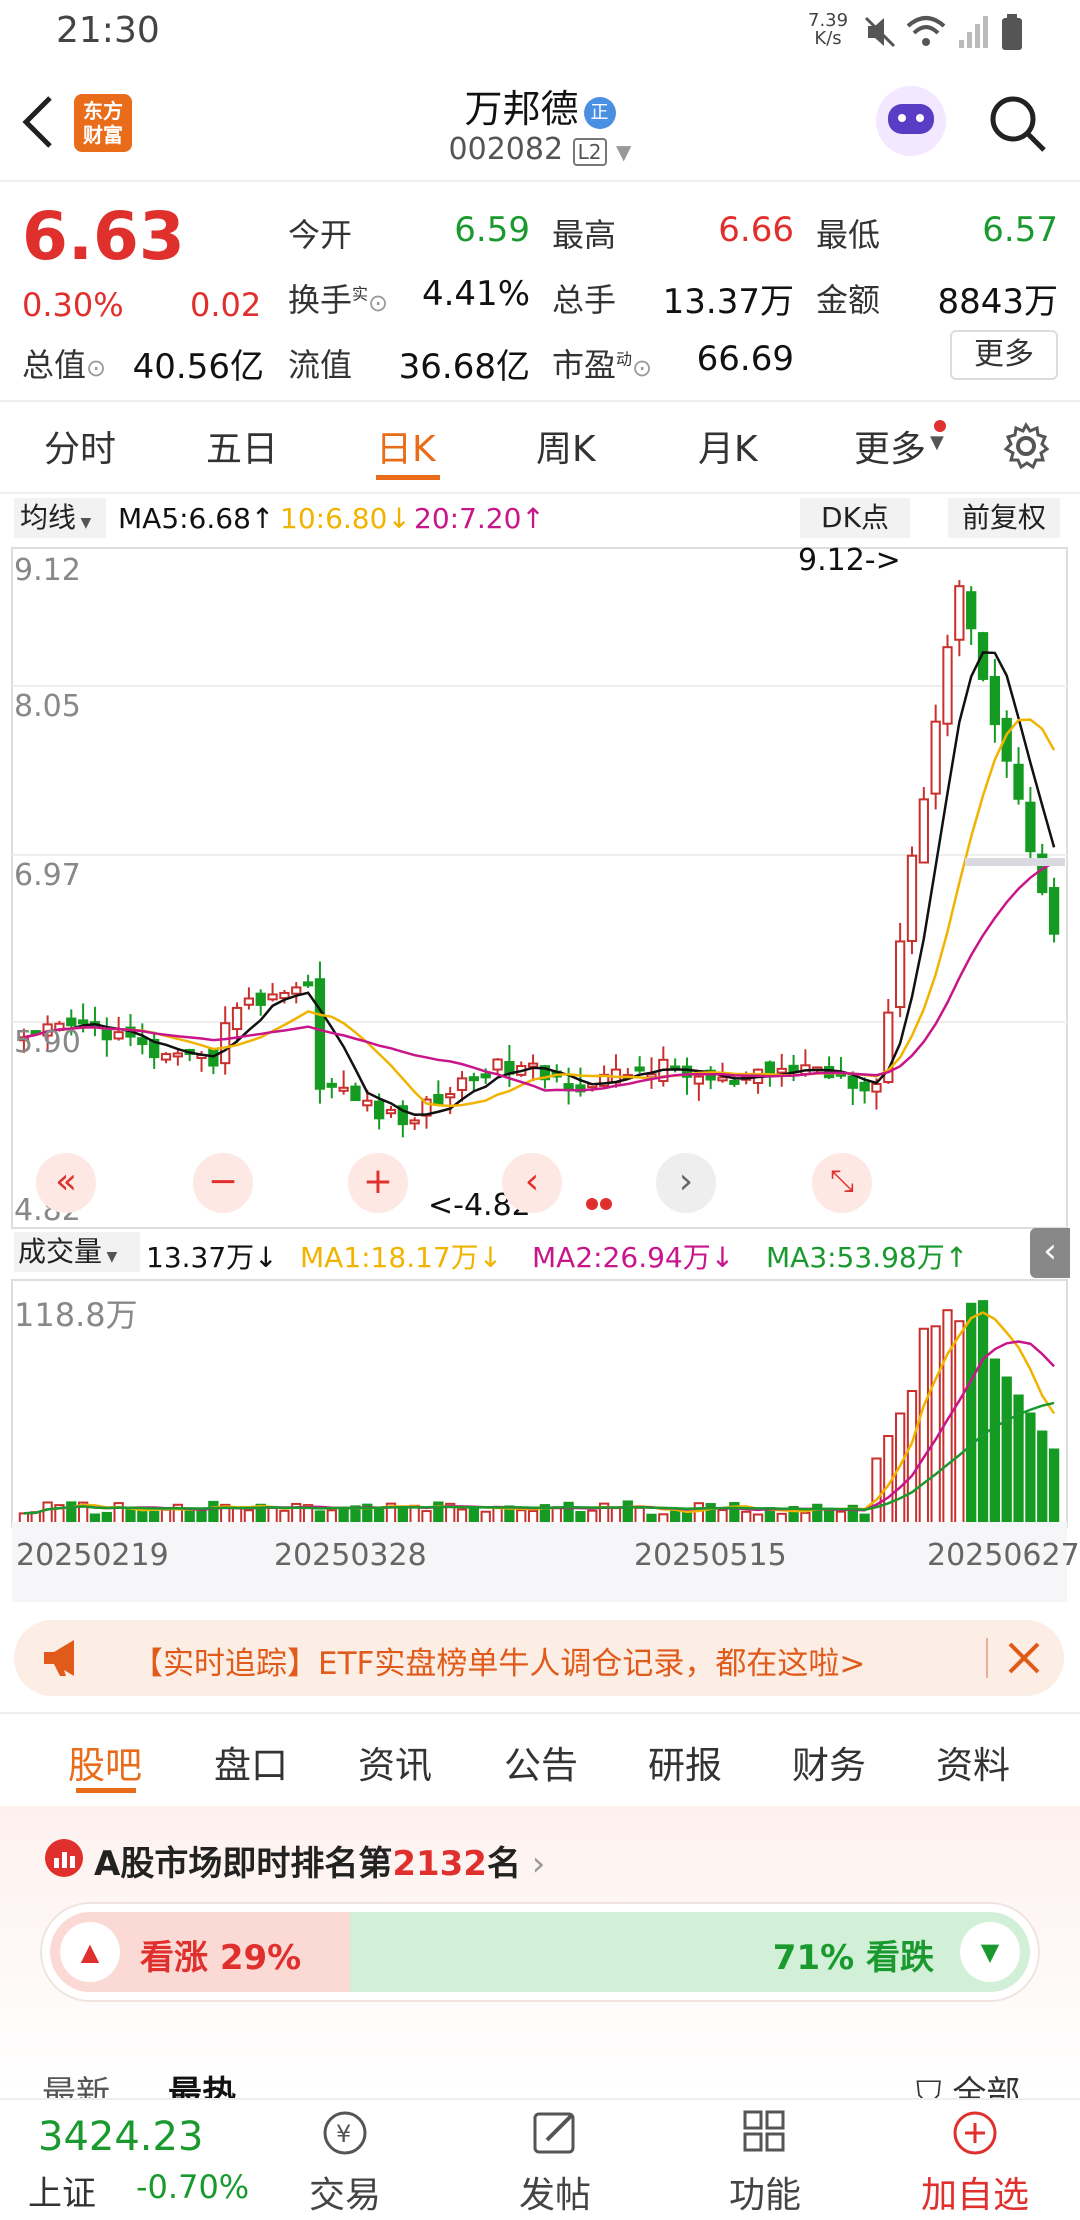 The image size is (1080, 2220). Describe the element at coordinates (911, 121) in the screenshot. I see `assistant-avatar` at that location.